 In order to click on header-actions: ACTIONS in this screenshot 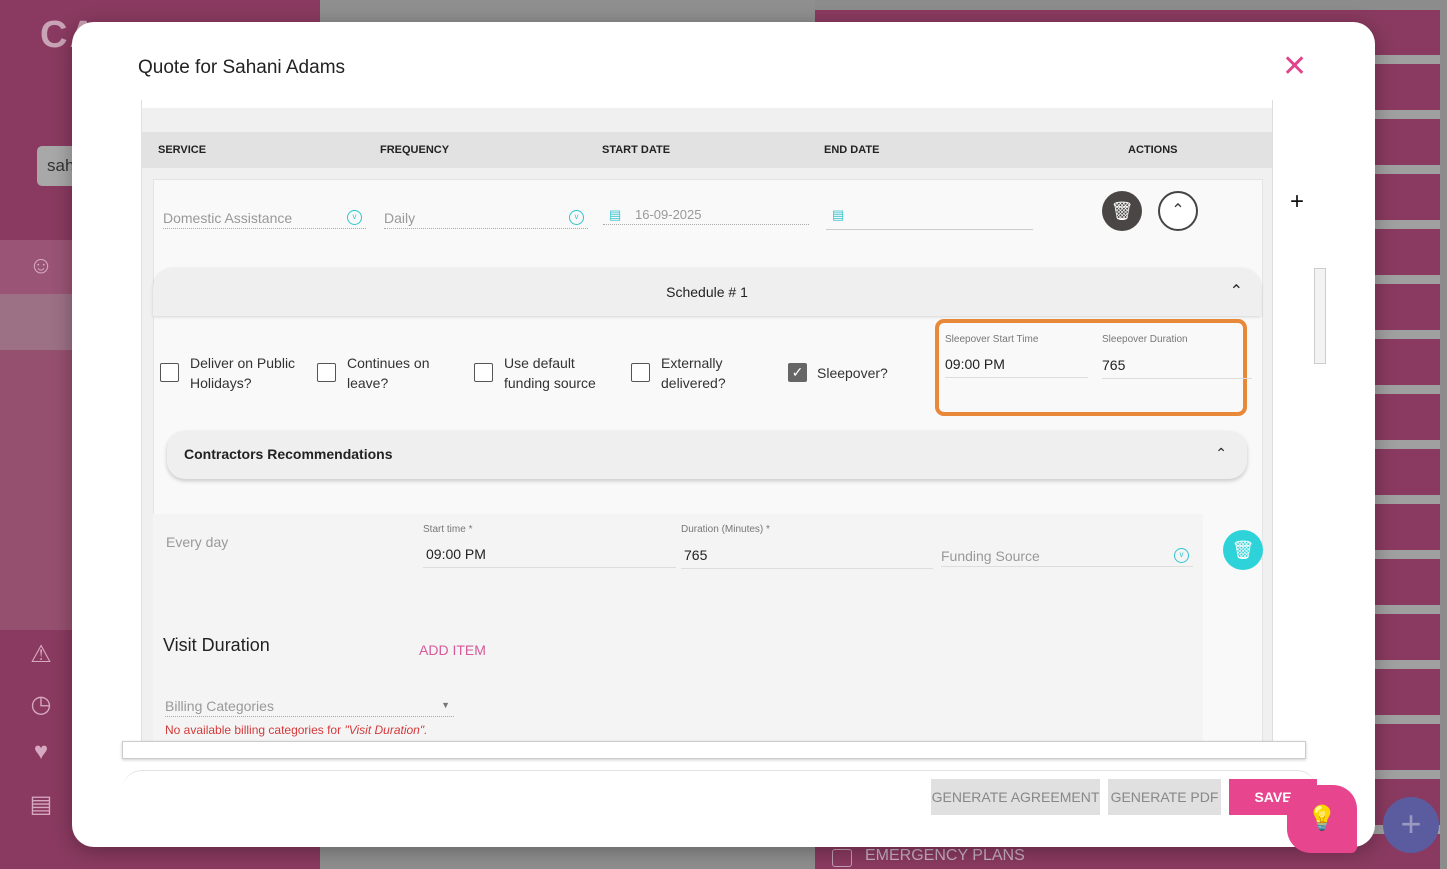, I will do `click(1153, 150)`.